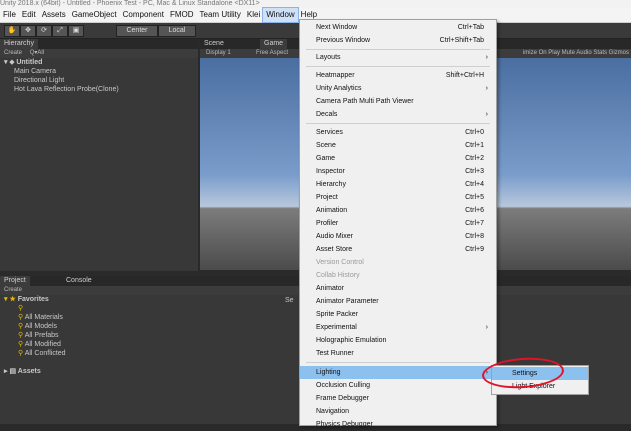 The image size is (631, 431). I want to click on aspect-dropdown: Free Aspect, so click(272, 53).